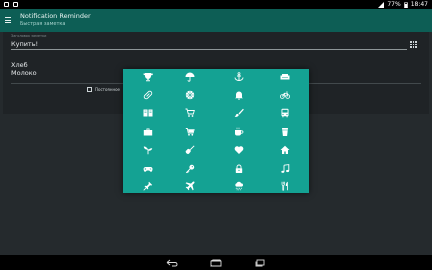 This screenshot has width=432, height=270. Describe the element at coordinates (239, 132) in the screenshot. I see `coffee-icon` at that location.